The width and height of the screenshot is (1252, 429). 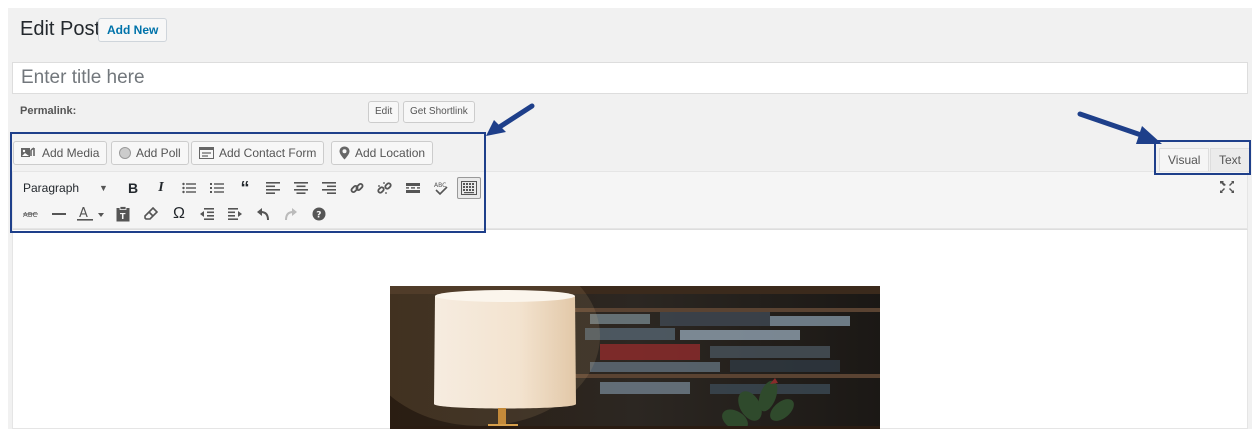 I want to click on annotation-arrow-left, so click(x=510, y=119).